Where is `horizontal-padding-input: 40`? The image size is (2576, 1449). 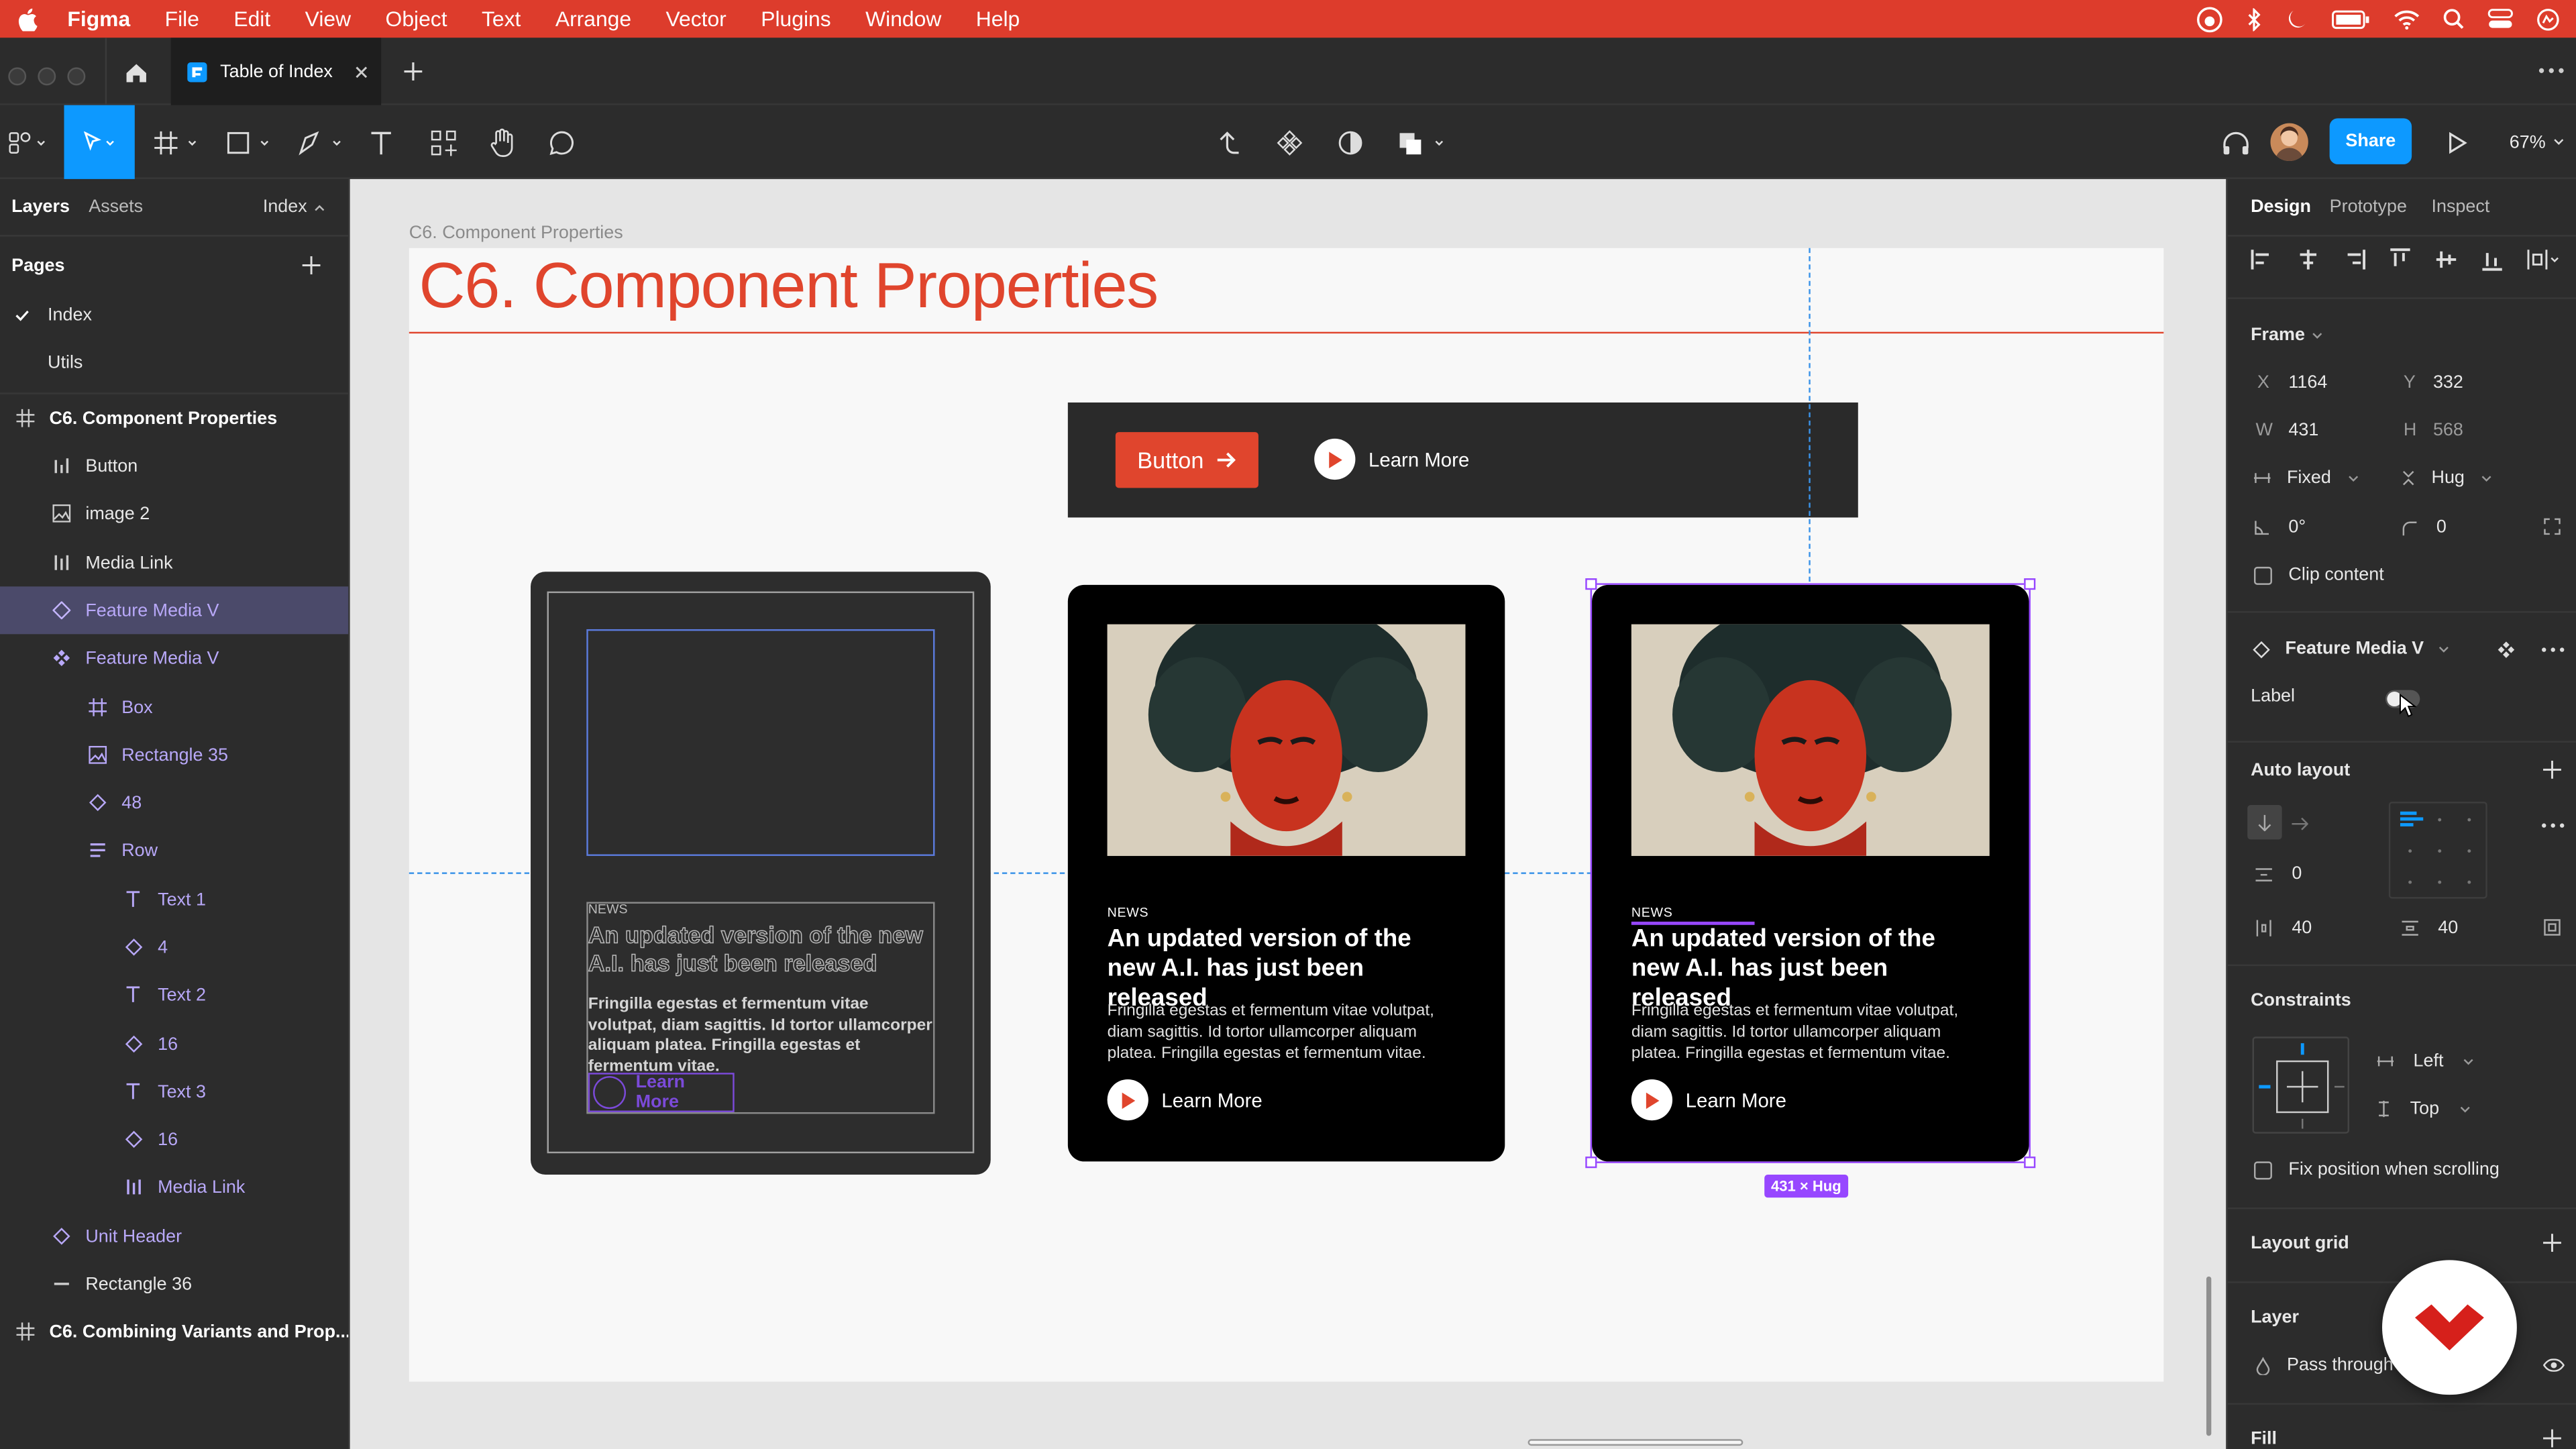
horizontal-padding-input: 40 is located at coordinates (2283, 928).